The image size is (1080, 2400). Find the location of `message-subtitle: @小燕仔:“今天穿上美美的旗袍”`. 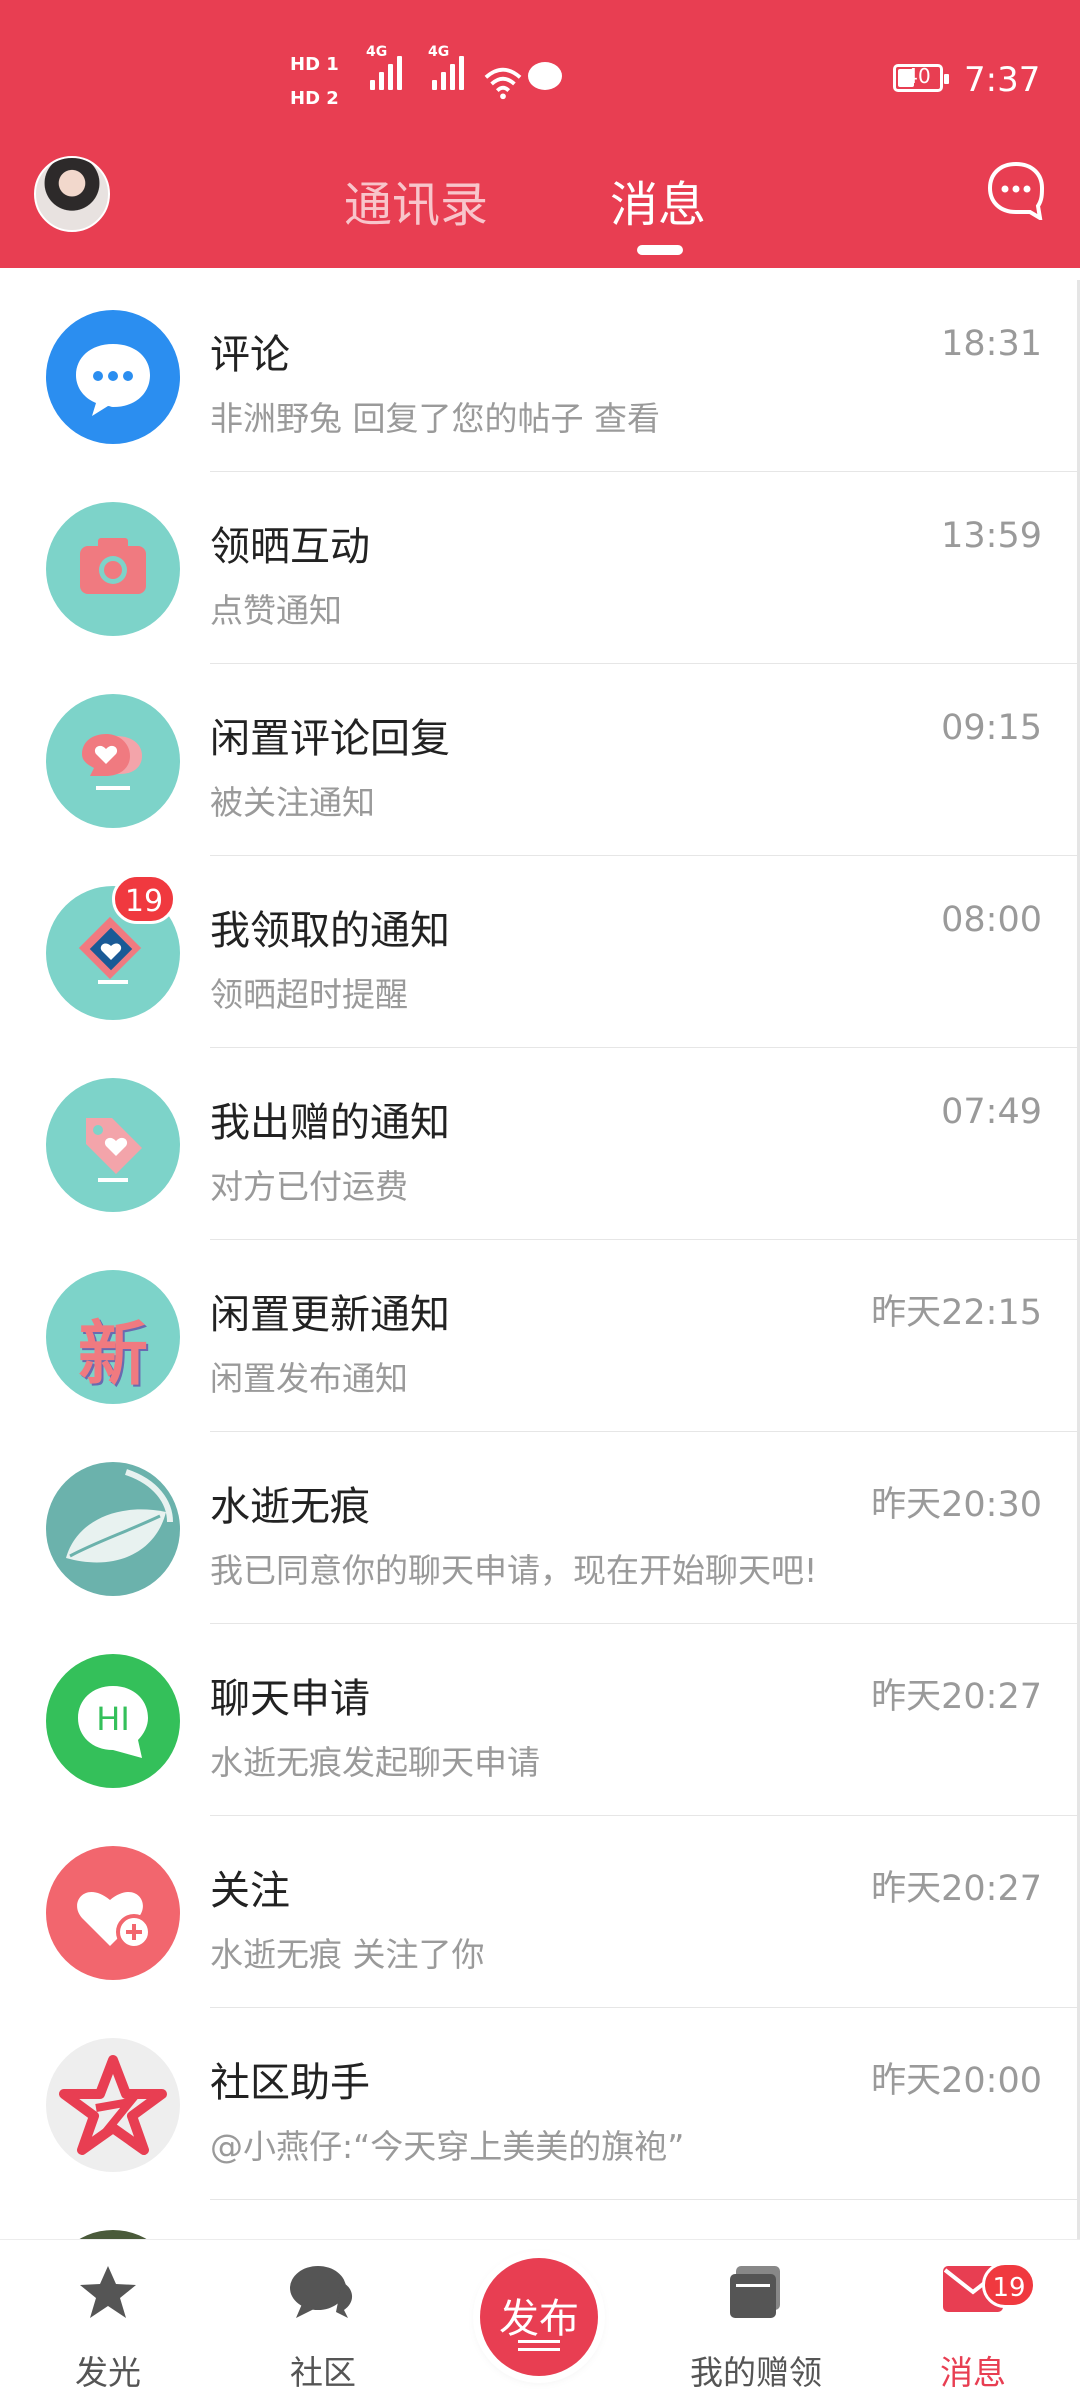

message-subtitle: @小燕仔:“今天穿上美美的旗袍” is located at coordinates (447, 2146).